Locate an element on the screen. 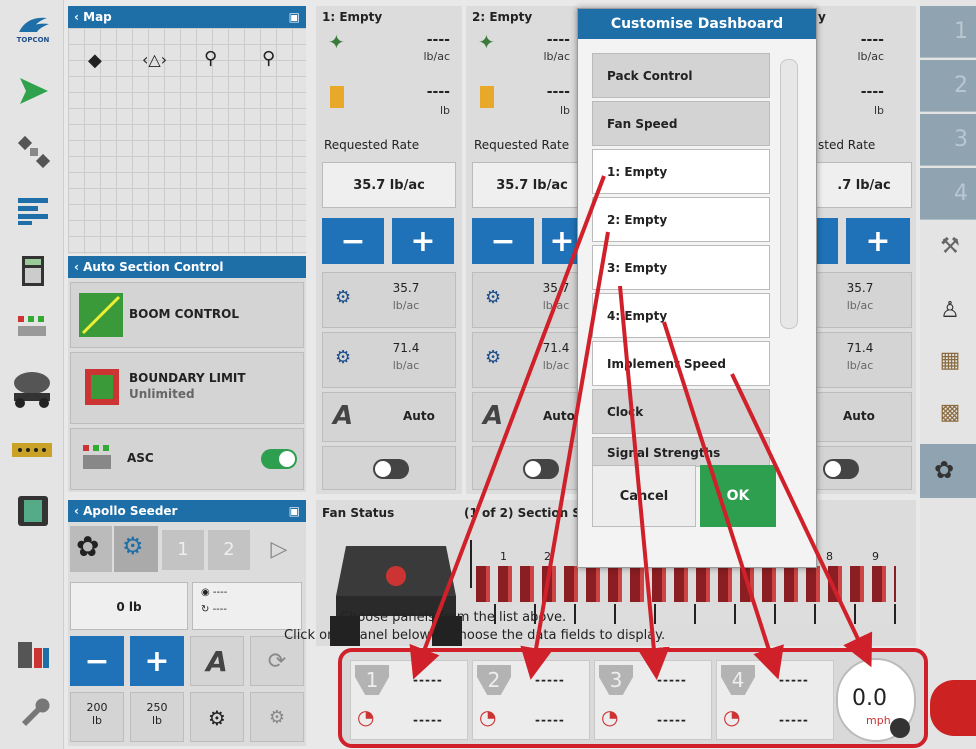  dialog-item-implement-speed: Implement Speed is located at coordinates (681, 363).